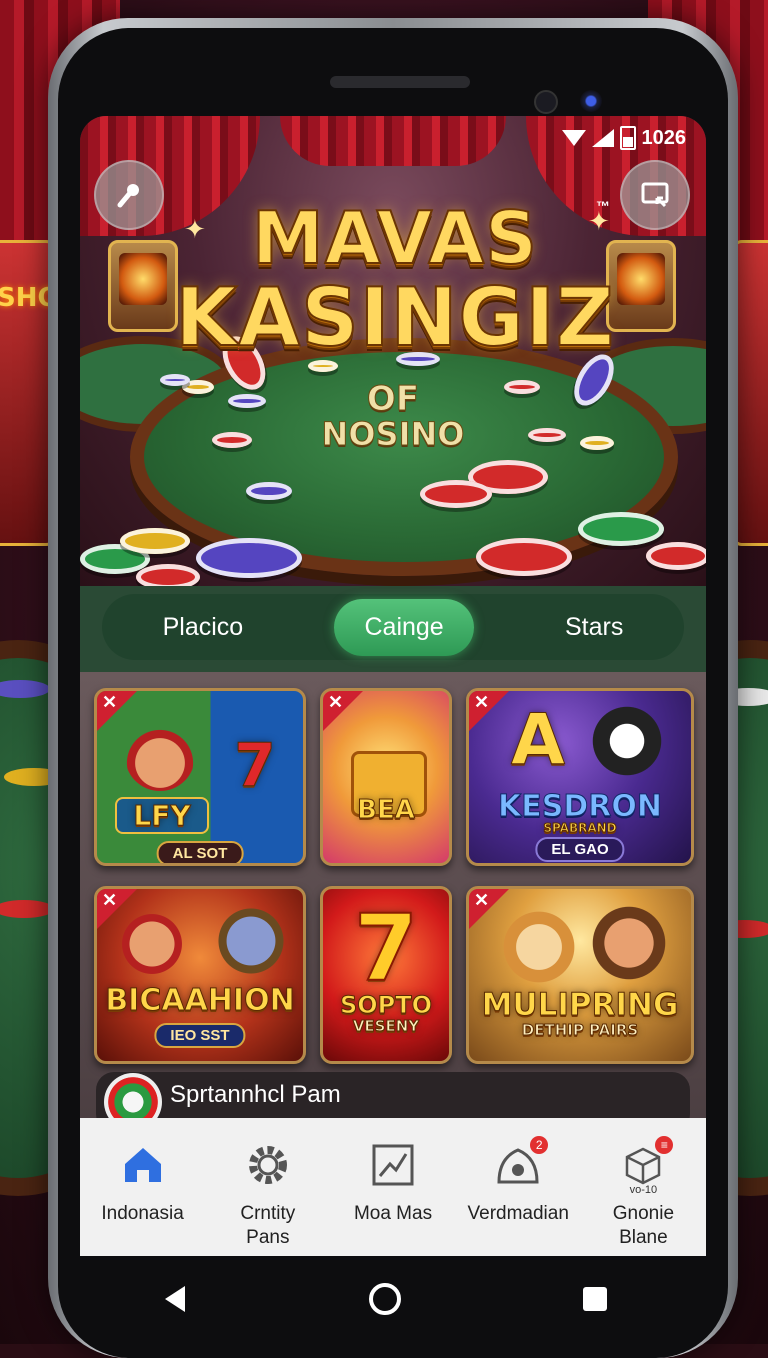 This screenshot has height=1358, width=768. I want to click on game-tag: IEO SST, so click(200, 1035).